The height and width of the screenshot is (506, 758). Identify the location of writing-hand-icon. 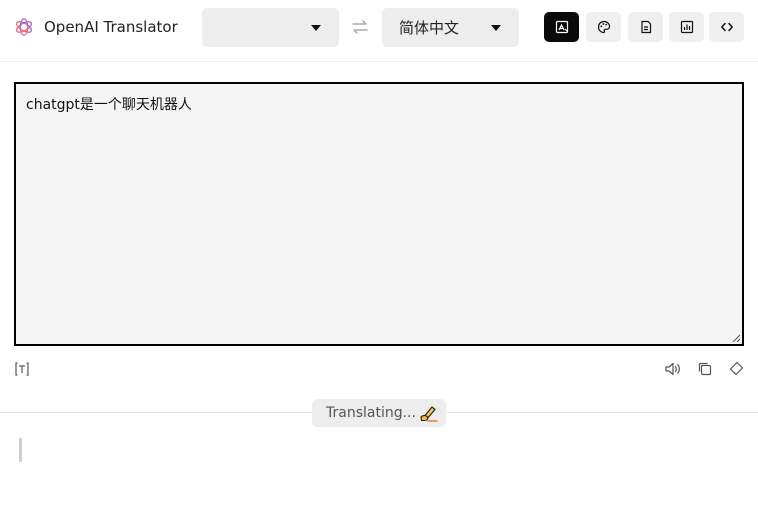
(429, 414).